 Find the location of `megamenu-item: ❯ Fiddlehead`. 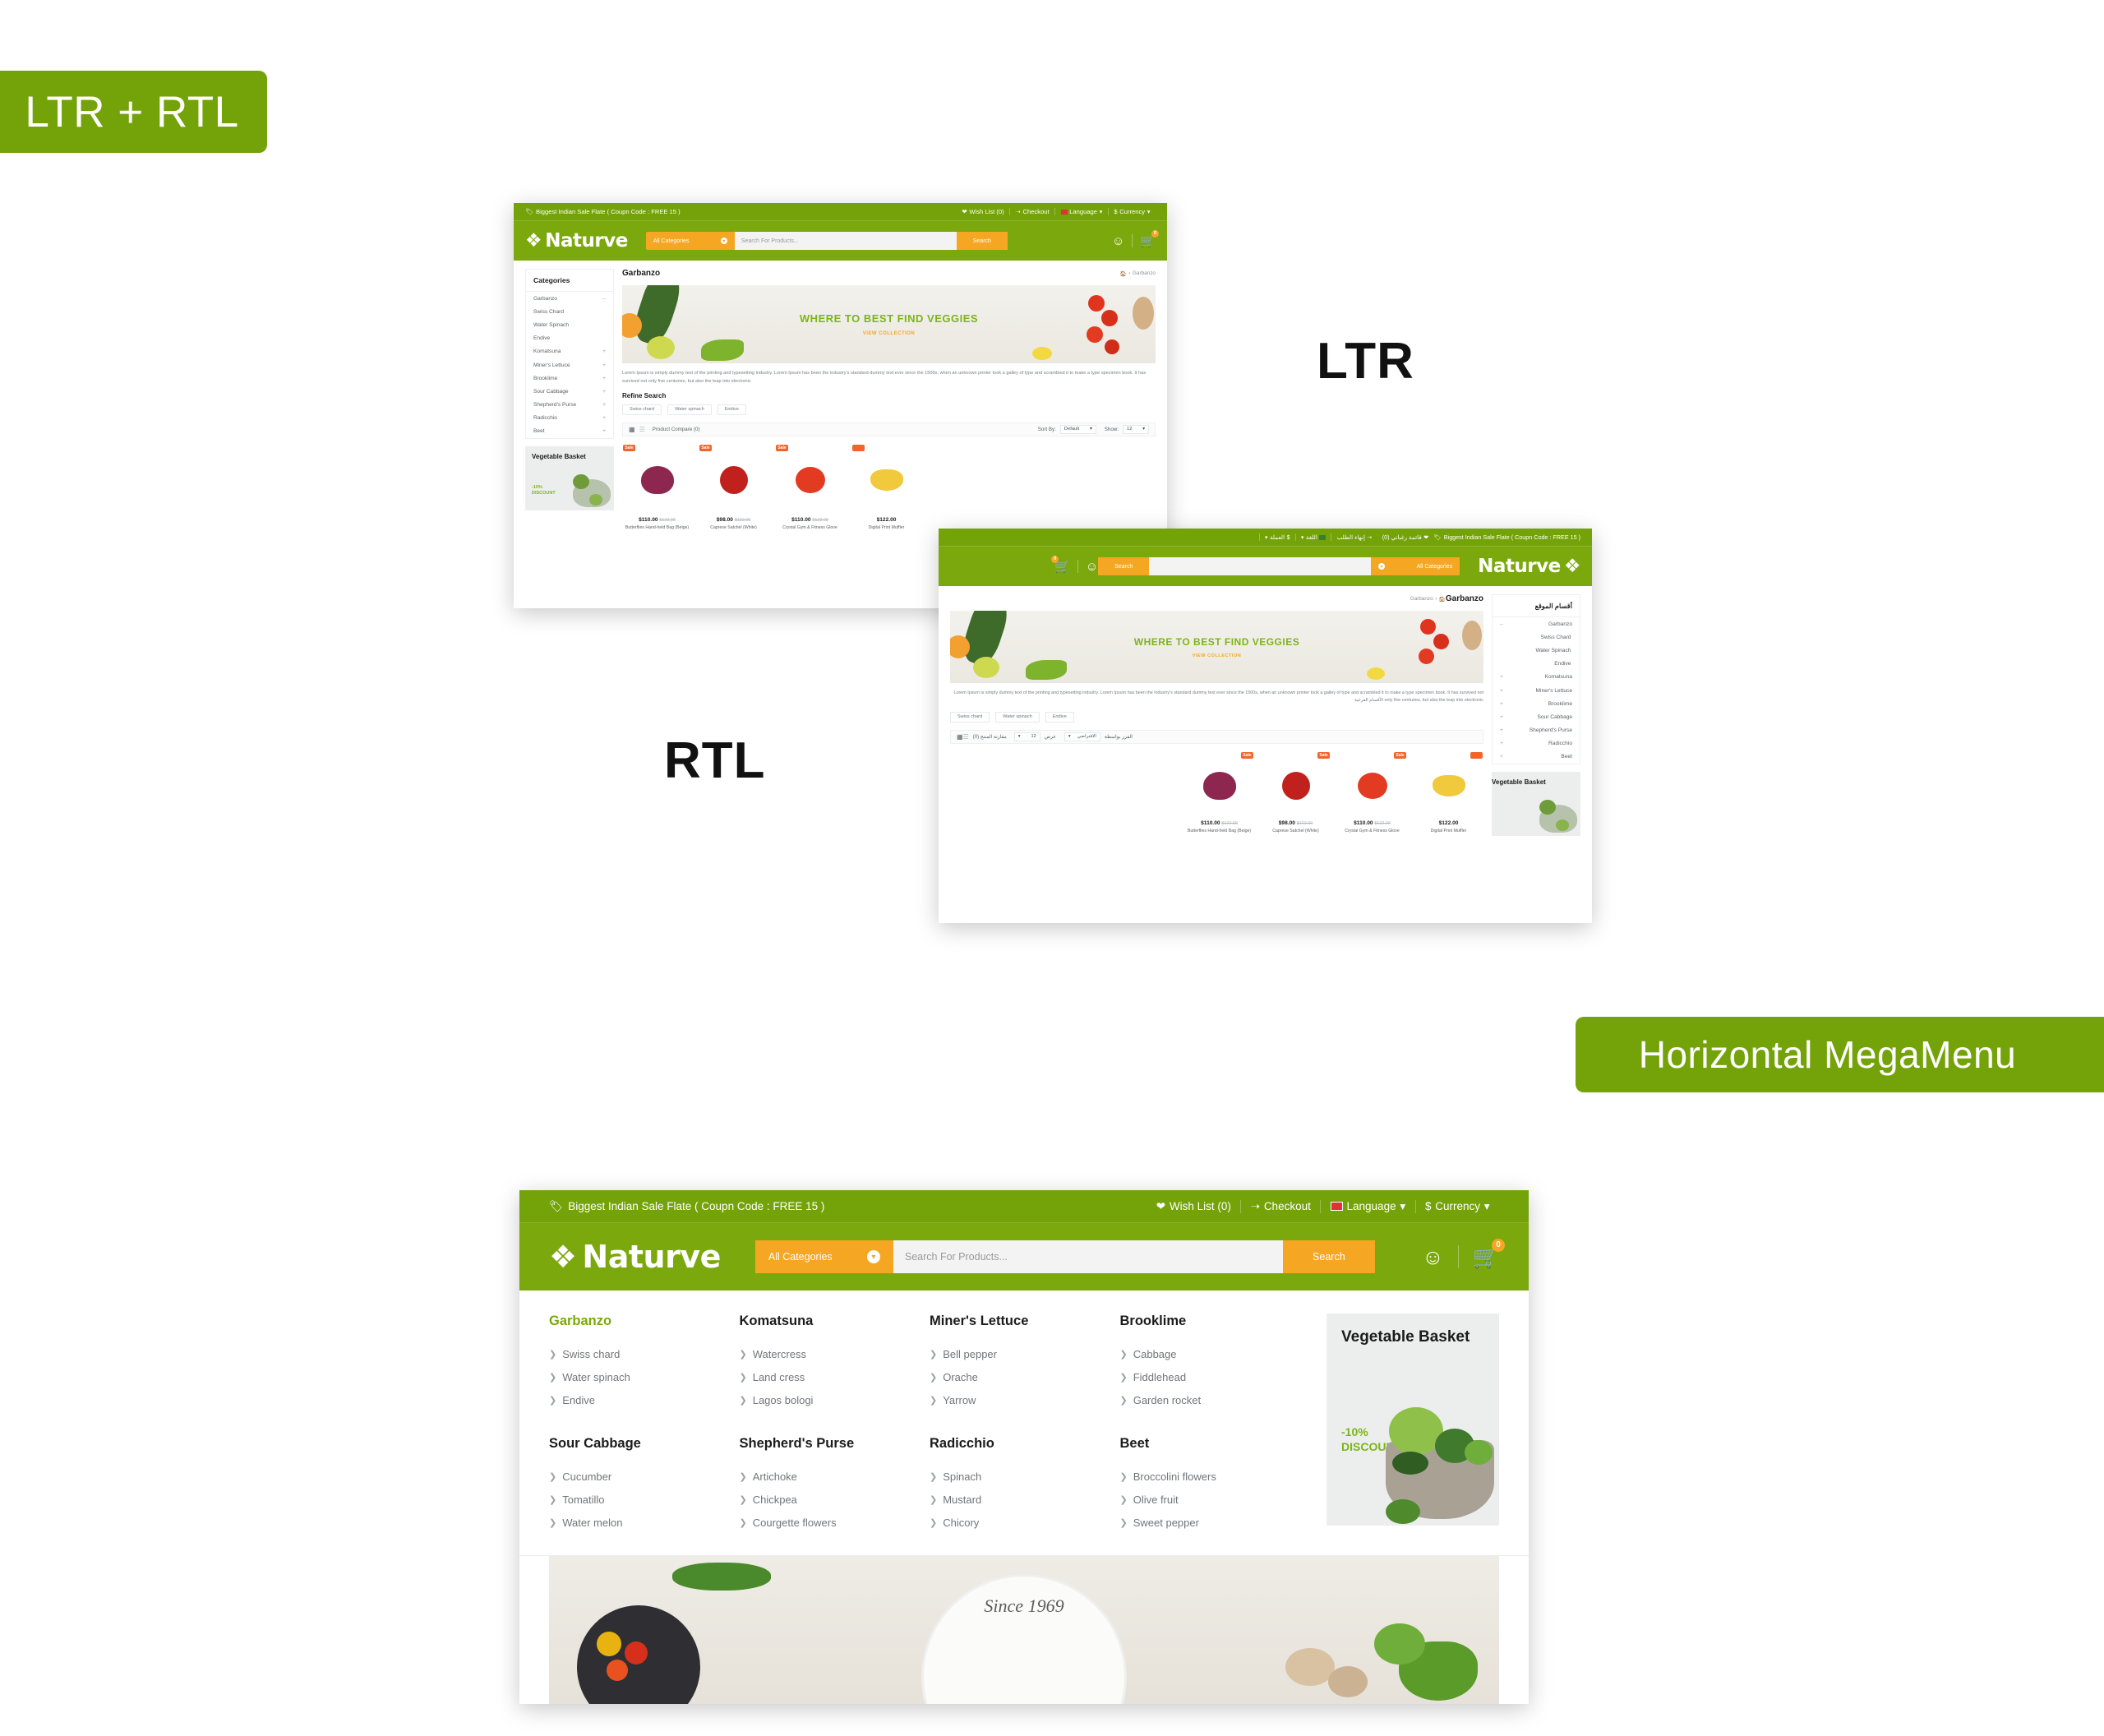

megamenu-item: ❯ Fiddlehead is located at coordinates (1215, 1376).